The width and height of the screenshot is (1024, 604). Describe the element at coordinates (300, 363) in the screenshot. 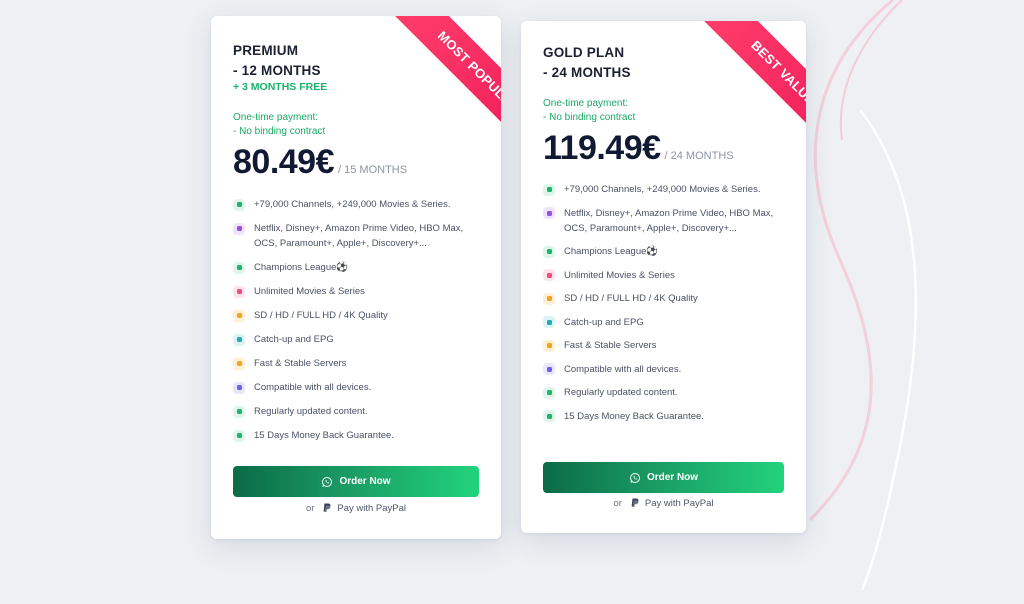

I see `feature-text: Fast & Stable Servers` at that location.